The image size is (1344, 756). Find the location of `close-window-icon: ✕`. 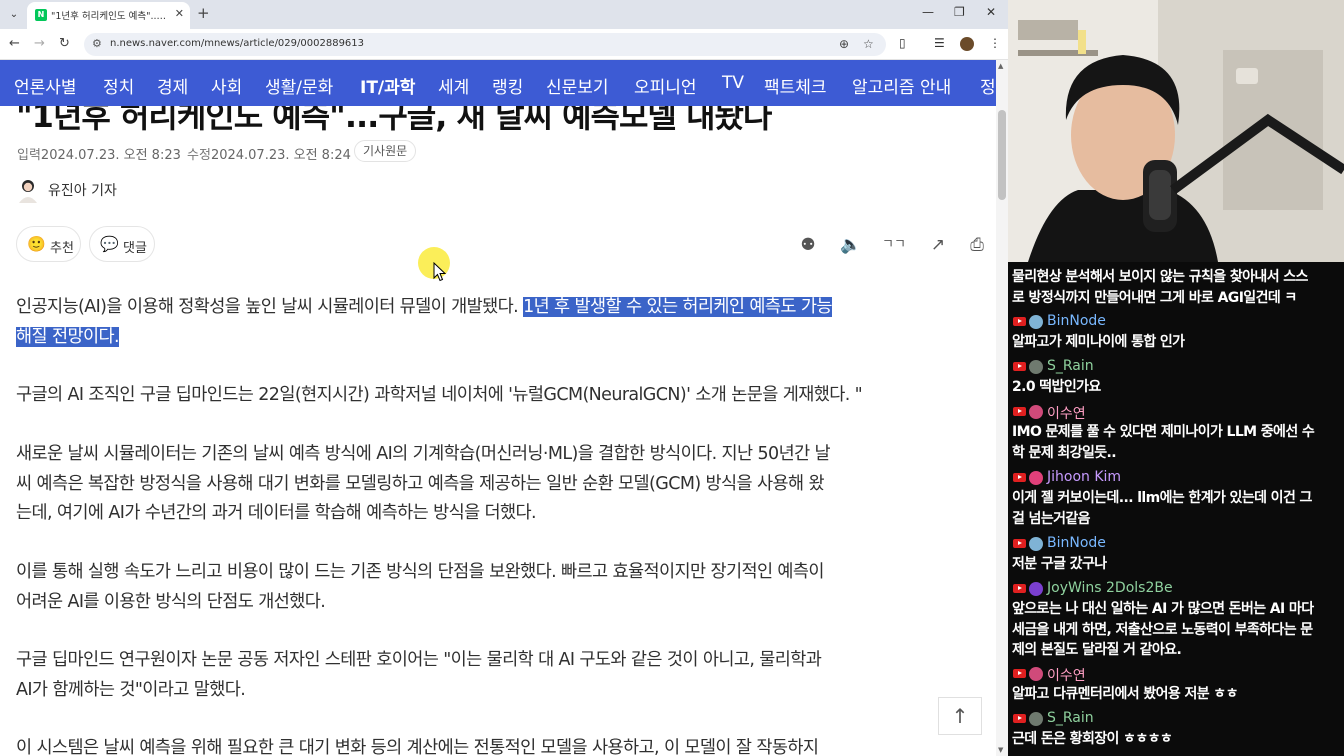

close-window-icon: ✕ is located at coordinates (991, 12).